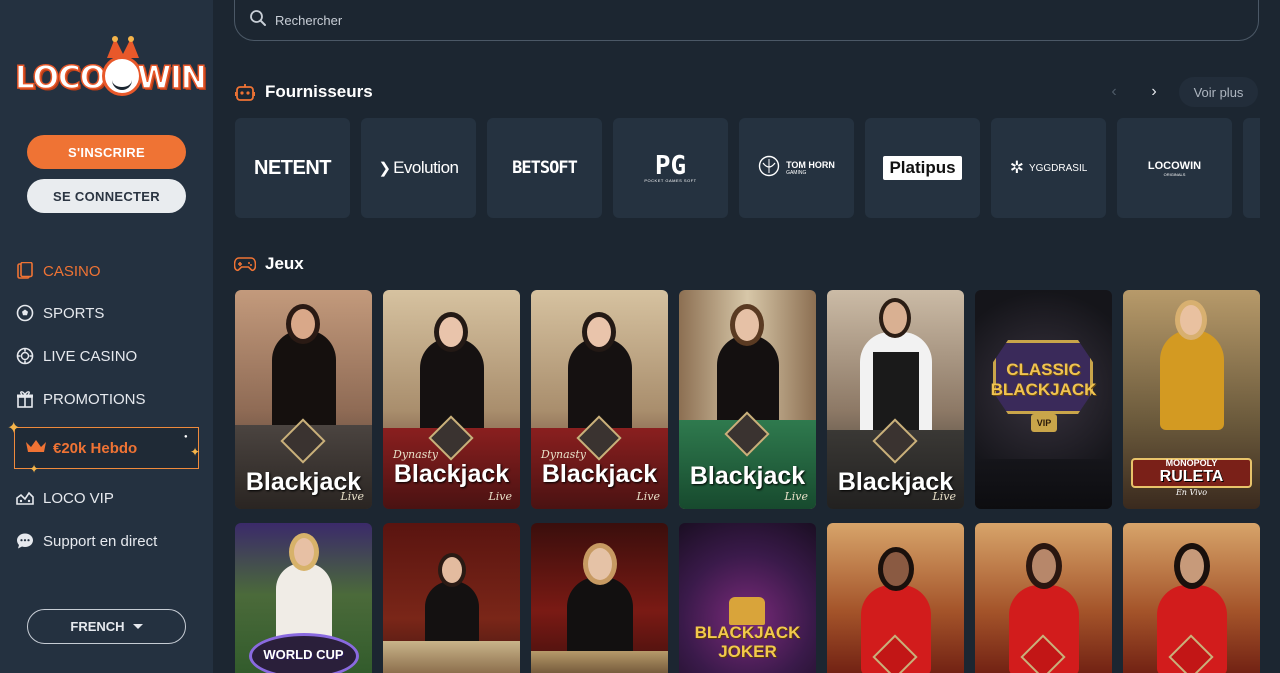 The image size is (1280, 673). I want to click on nav-item-promotions: PROMOTIONS, so click(80, 399).